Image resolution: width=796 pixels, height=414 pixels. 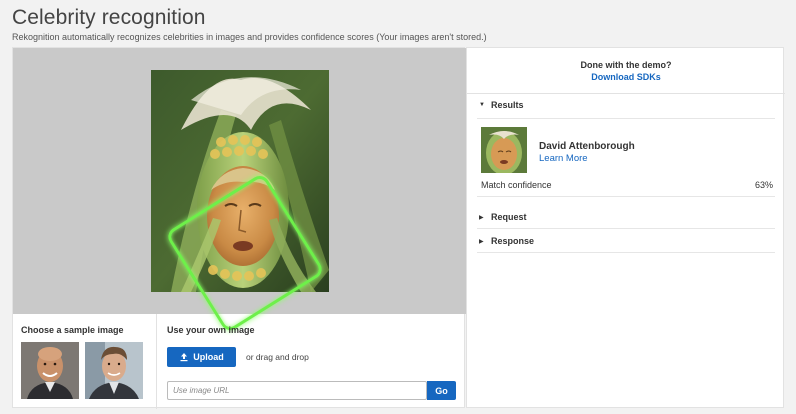 What do you see at coordinates (184, 357) in the screenshot?
I see `upload-icon` at bounding box center [184, 357].